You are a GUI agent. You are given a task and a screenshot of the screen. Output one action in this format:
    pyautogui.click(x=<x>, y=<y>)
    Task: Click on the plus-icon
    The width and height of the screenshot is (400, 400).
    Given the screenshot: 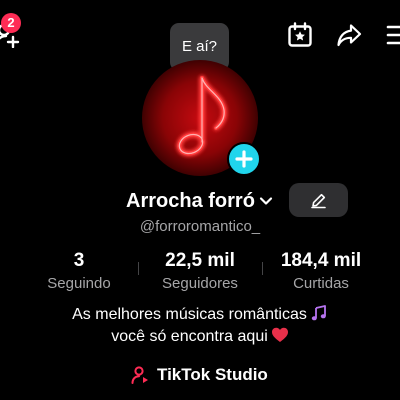 What is the action you would take?
    pyautogui.click(x=244, y=159)
    